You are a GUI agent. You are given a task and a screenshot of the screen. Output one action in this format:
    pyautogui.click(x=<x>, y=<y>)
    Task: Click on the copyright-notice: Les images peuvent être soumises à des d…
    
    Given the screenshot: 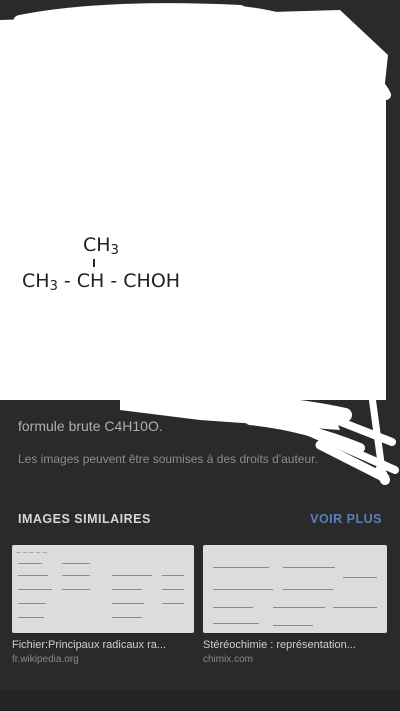 What is the action you would take?
    pyautogui.click(x=168, y=459)
    